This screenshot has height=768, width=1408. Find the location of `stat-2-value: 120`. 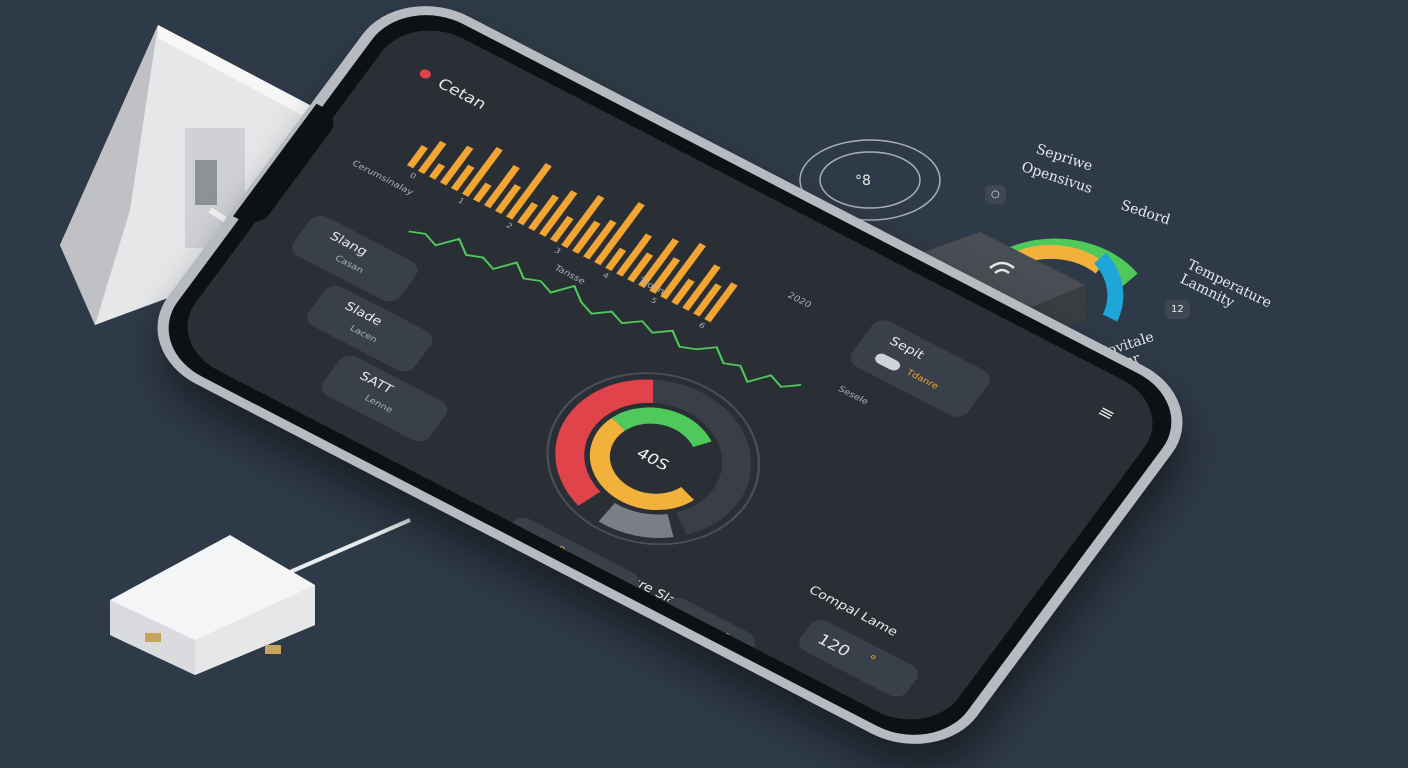

stat-2-value: 120 is located at coordinates (834, 645).